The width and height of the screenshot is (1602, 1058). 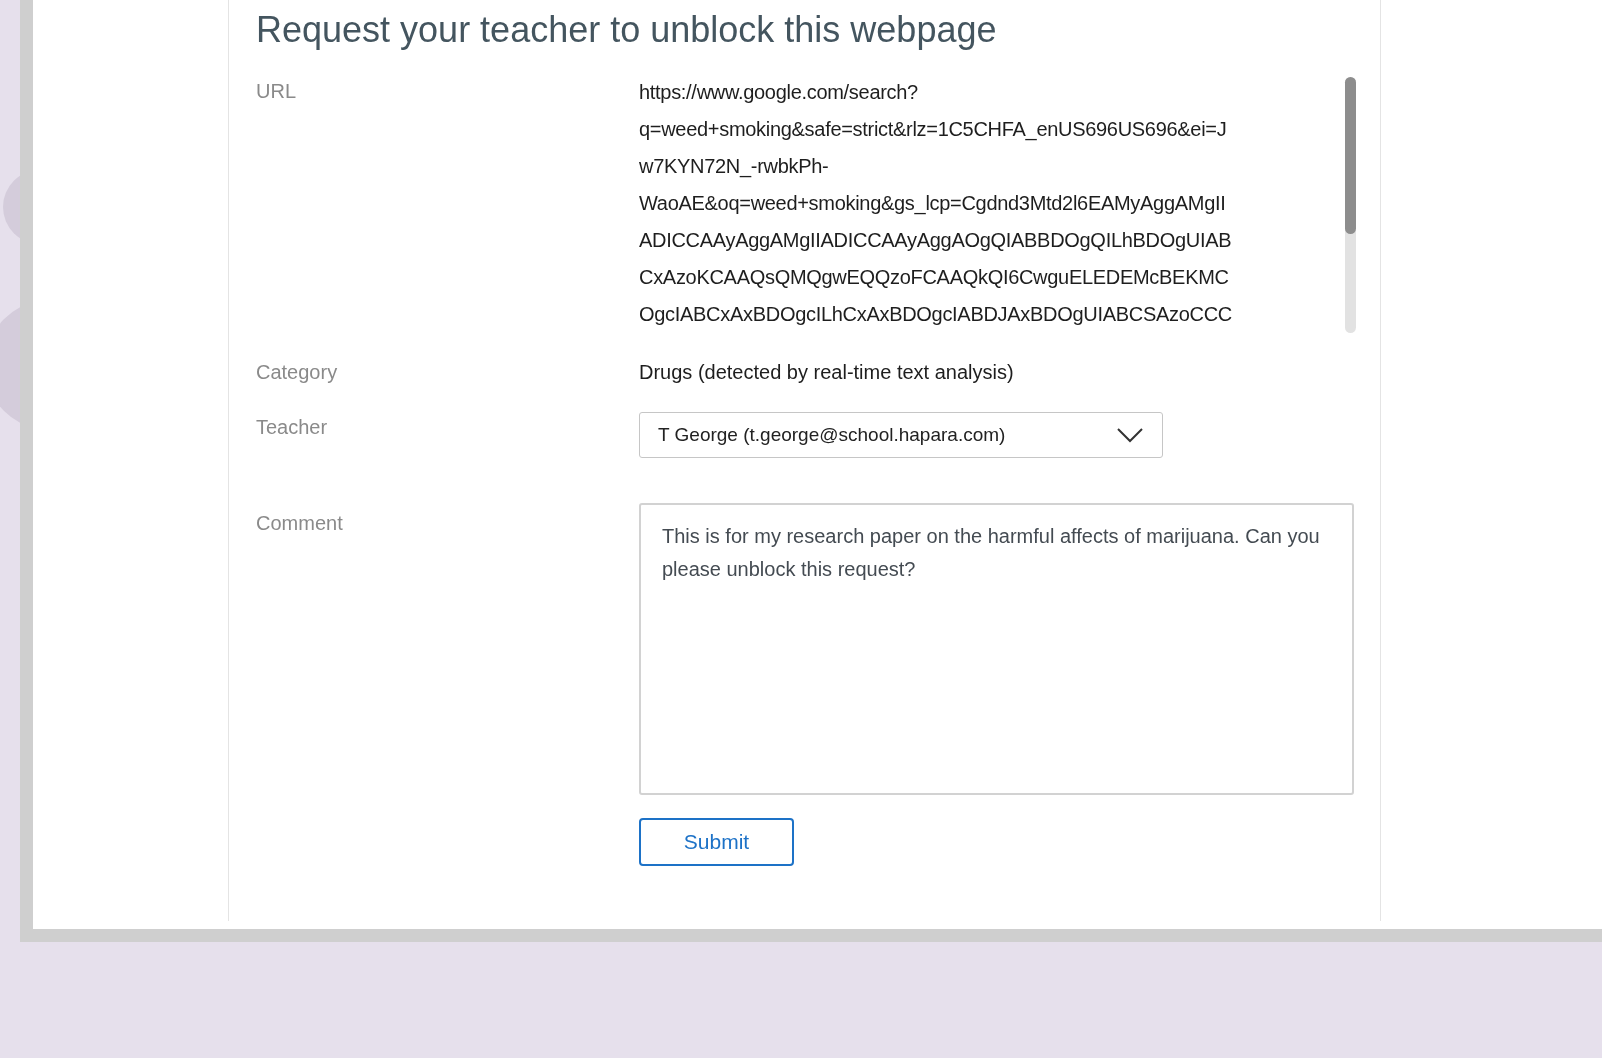 I want to click on field-label: Category, so click(x=297, y=372).